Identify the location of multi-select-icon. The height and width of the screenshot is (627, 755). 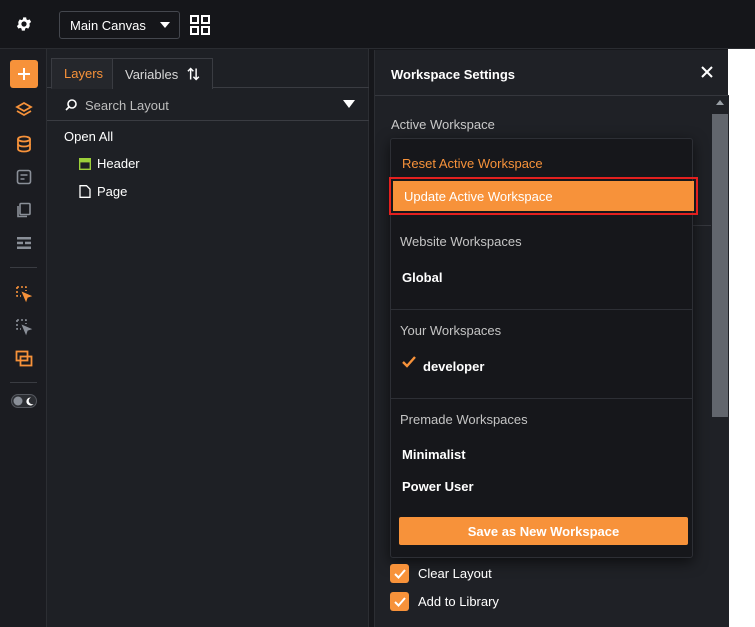
(24, 327).